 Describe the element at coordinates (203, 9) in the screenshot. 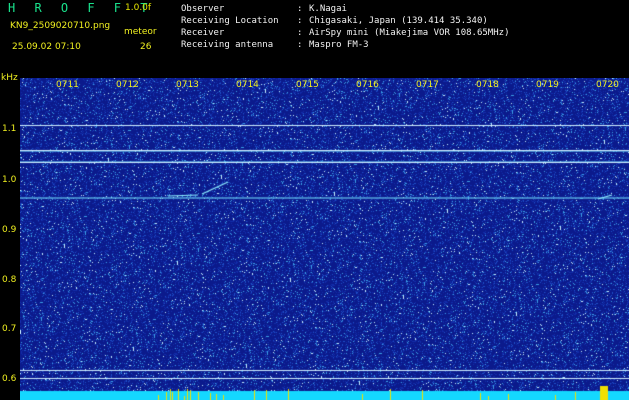

I see `info-key: Observer` at that location.